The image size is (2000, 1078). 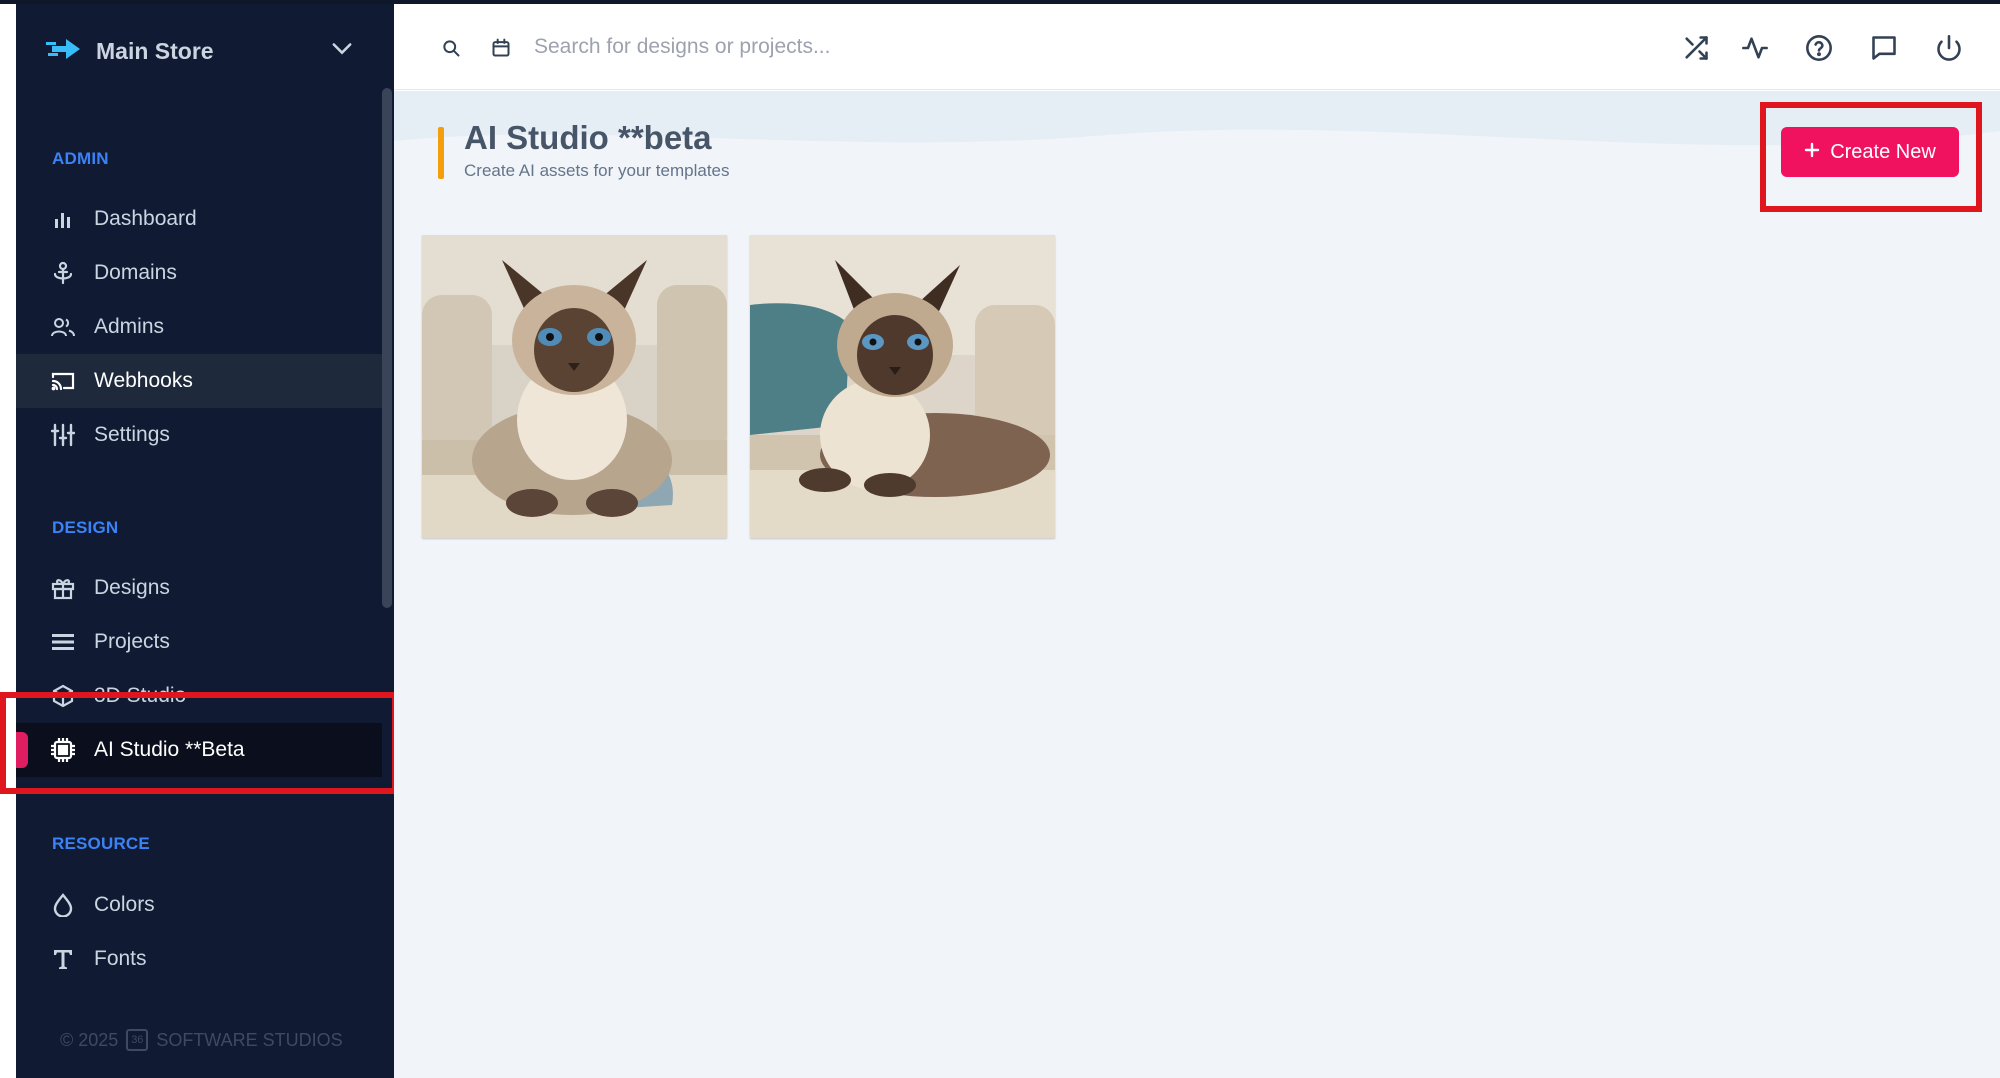 What do you see at coordinates (199, 435) in the screenshot?
I see `sidebar-item-settings: Settings` at bounding box center [199, 435].